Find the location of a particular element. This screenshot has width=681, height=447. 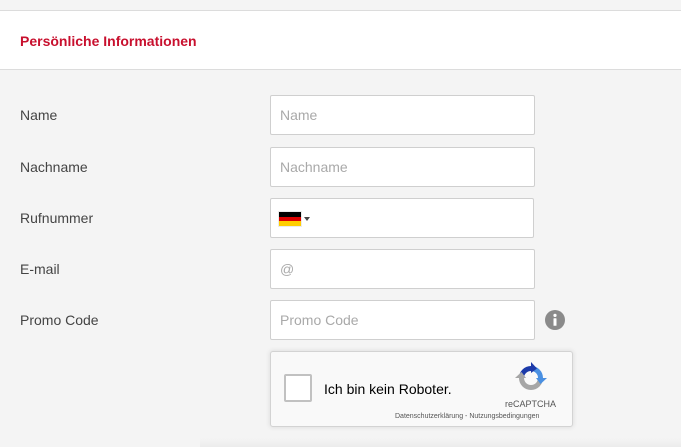

phone-label: Rufnummer is located at coordinates (57, 218).